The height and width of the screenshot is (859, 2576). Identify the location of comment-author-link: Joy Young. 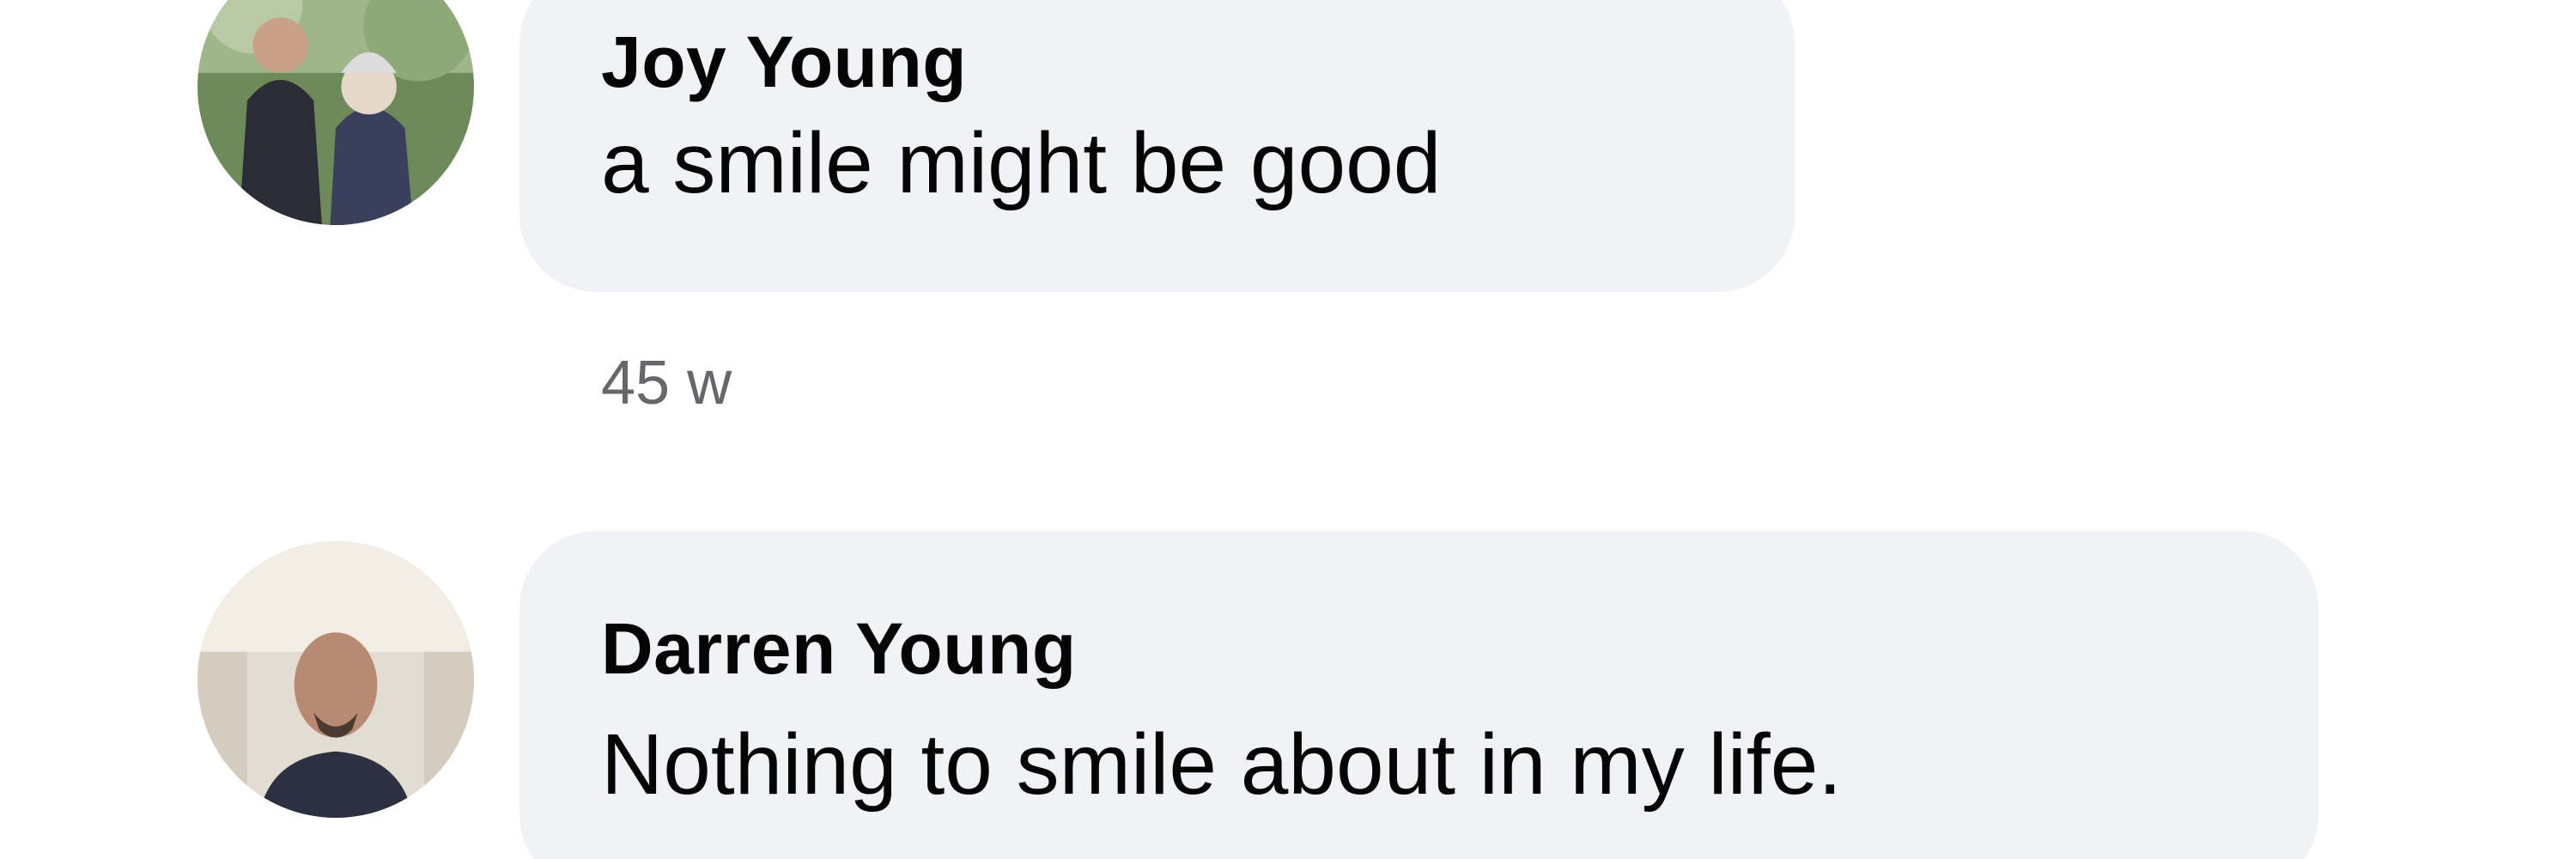
(784, 62).